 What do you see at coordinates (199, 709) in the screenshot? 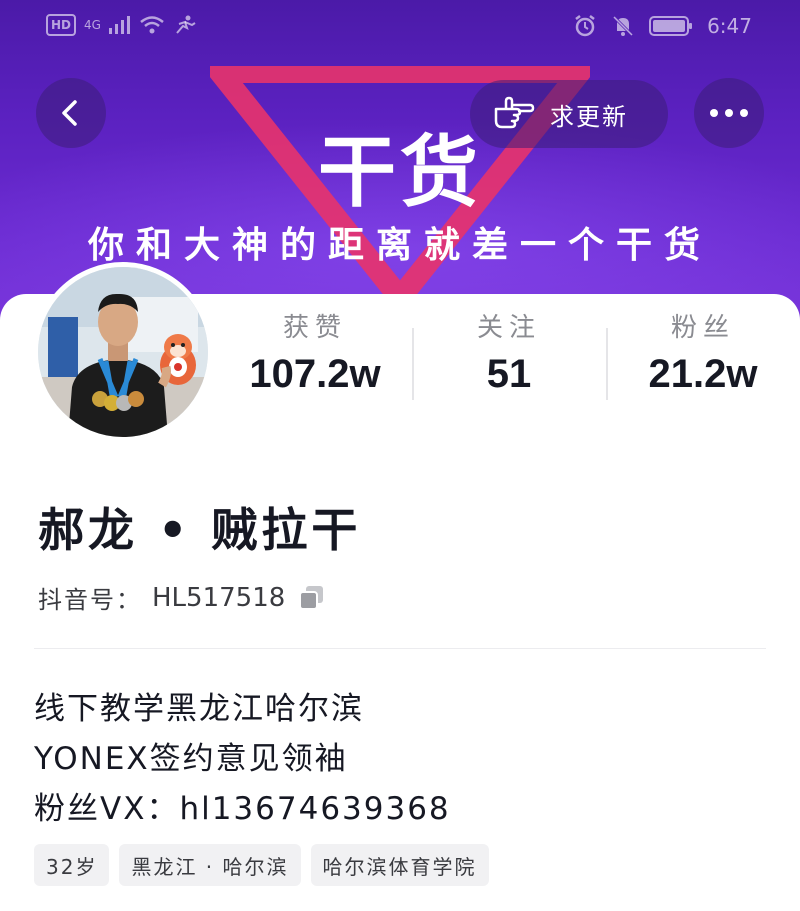
I see `bio-line: 线下教学黑龙江哈尔滨` at bounding box center [199, 709].